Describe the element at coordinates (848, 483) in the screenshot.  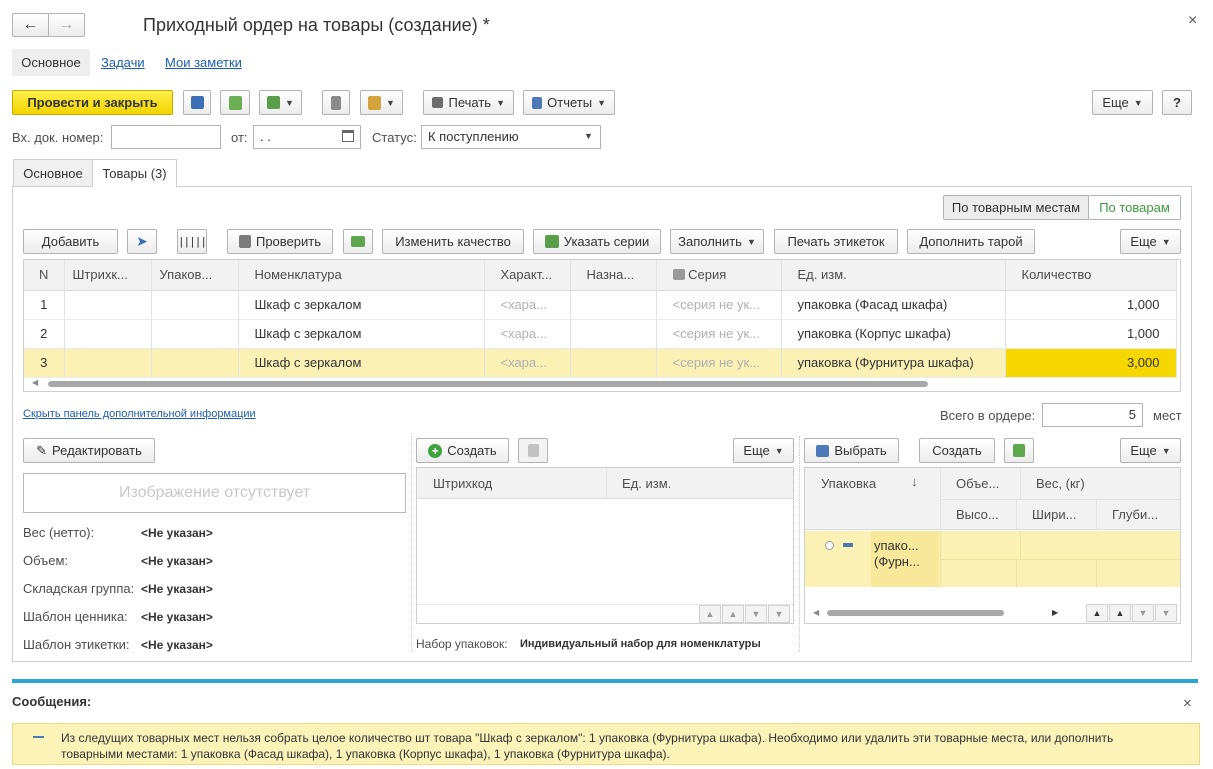
I see `col-header-pack: Упаковка` at that location.